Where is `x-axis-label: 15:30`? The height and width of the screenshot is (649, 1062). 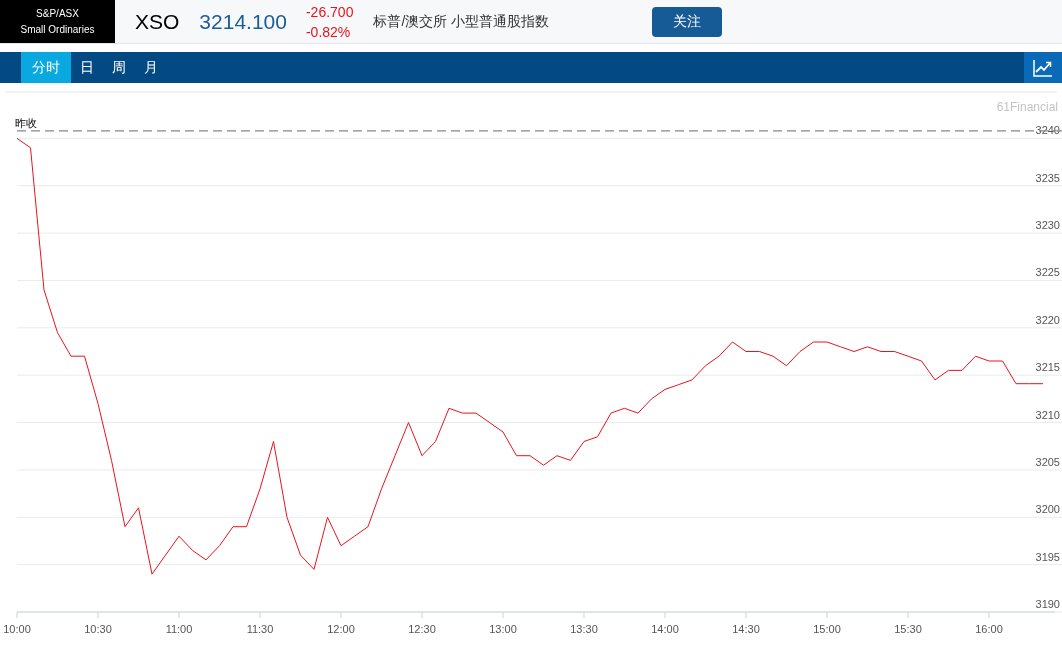 x-axis-label: 15:30 is located at coordinates (908, 629).